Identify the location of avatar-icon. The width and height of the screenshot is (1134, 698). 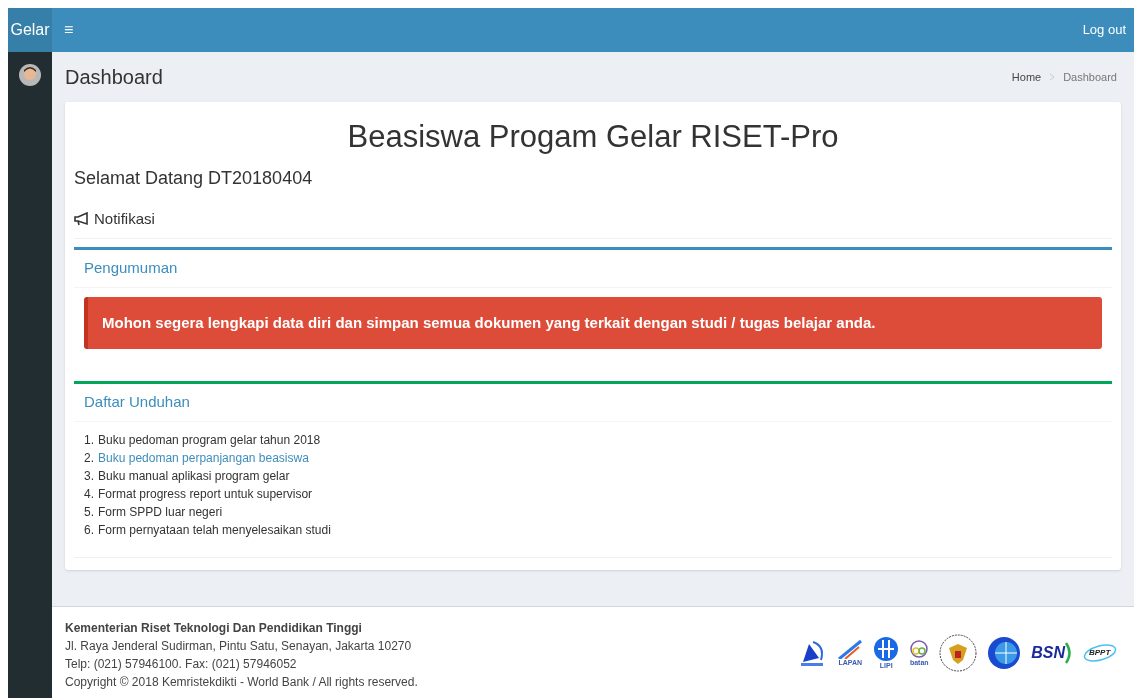
(30, 75).